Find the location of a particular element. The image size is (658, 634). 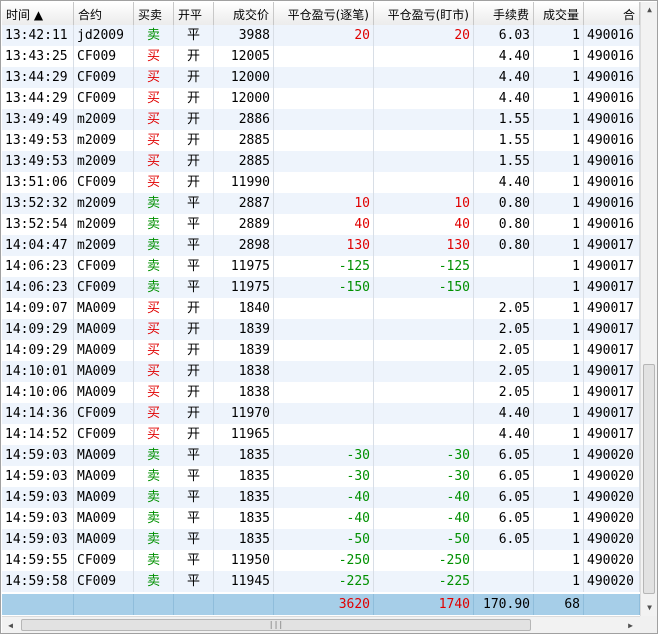

cell-price: 11970 is located at coordinates (244, 413).